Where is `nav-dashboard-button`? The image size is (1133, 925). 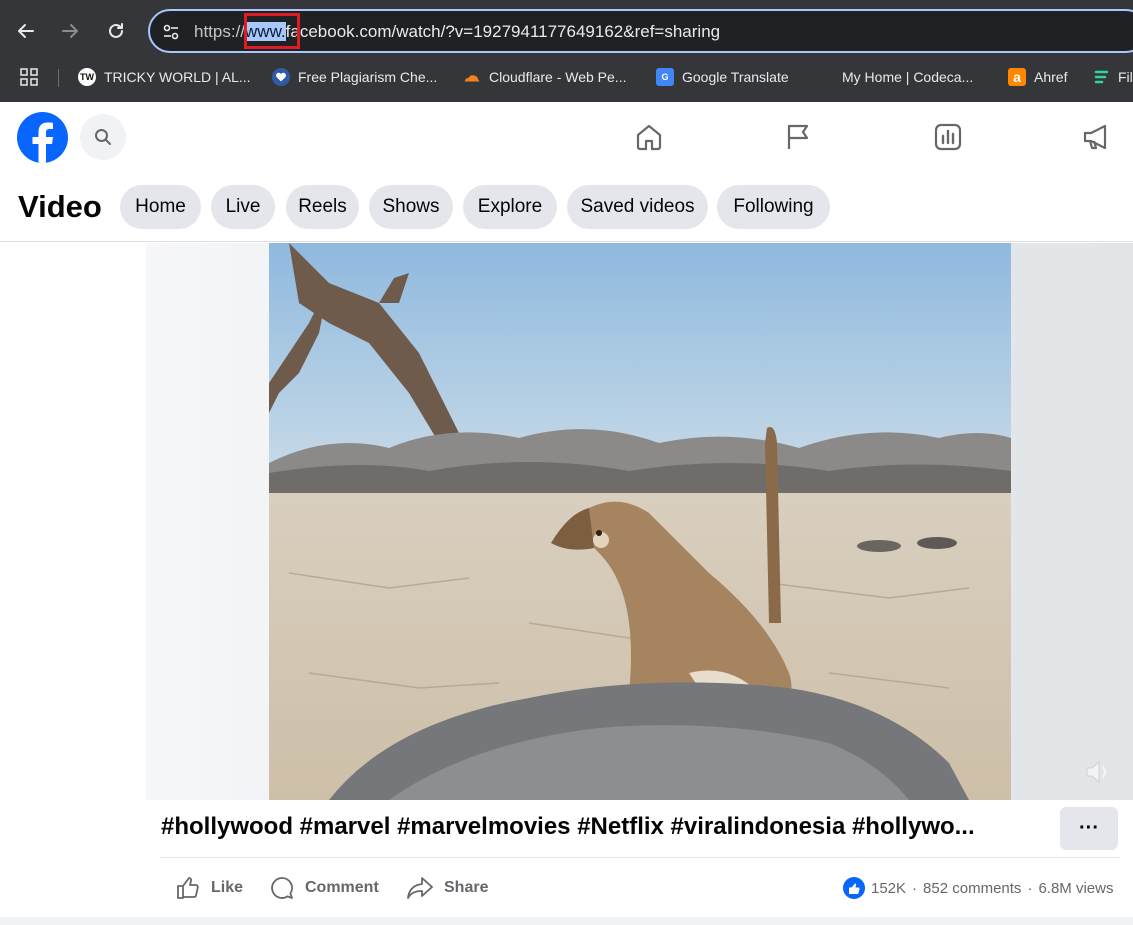 nav-dashboard-button is located at coordinates (948, 137).